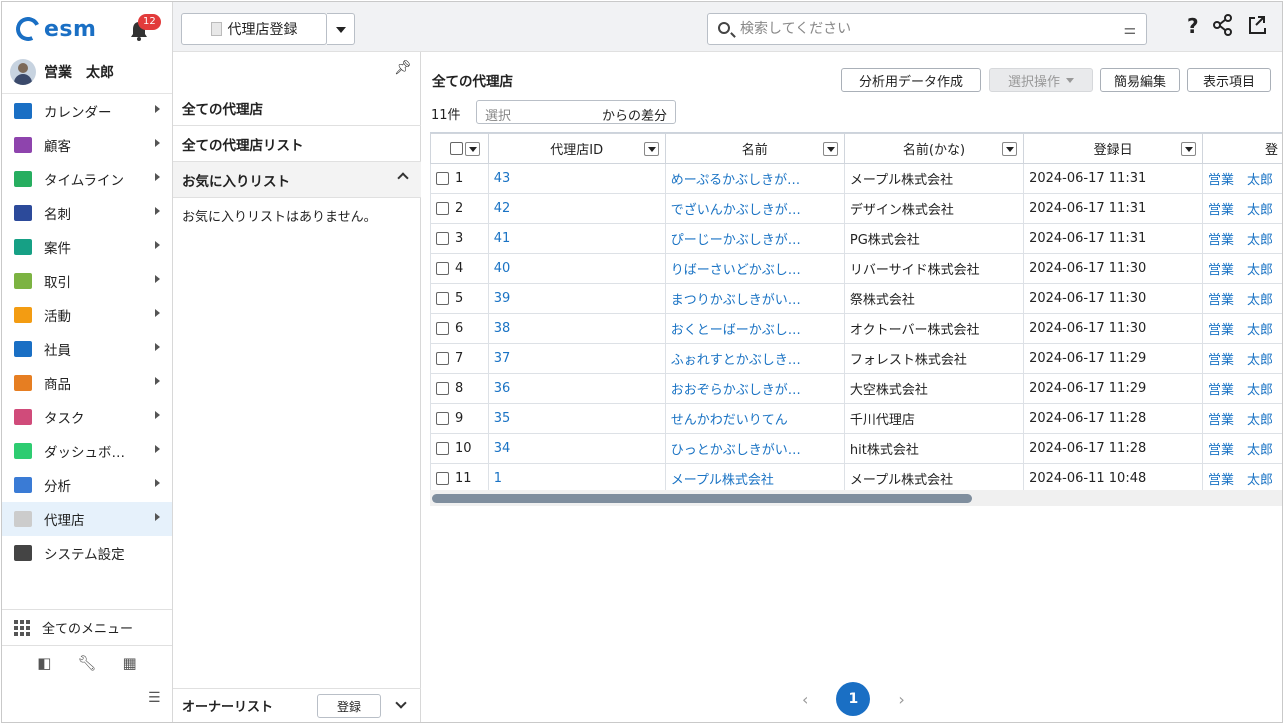 This screenshot has height=724, width=1284. Describe the element at coordinates (401, 703) in the screenshot. I see `chevron-down-icon` at that location.